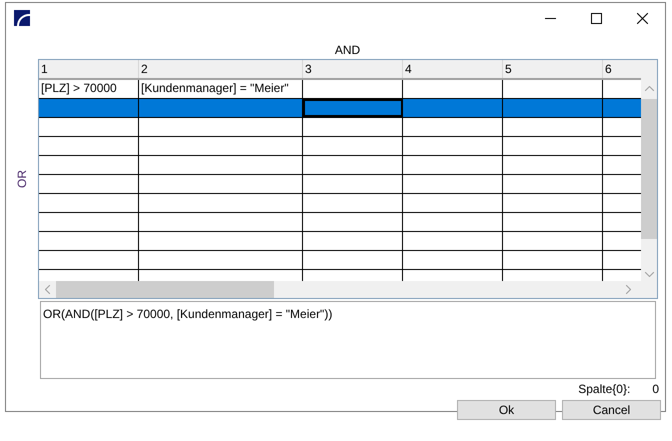 The height and width of the screenshot is (441, 672). What do you see at coordinates (221, 89) in the screenshot?
I see `table-cell: [Kundenmanager] = "Meier"` at bounding box center [221, 89].